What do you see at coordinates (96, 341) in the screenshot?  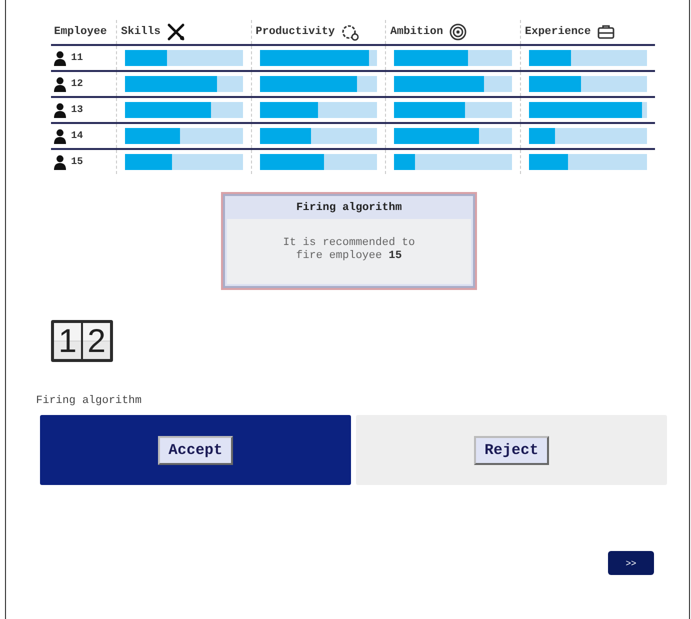 I see `counter-digit: 2` at bounding box center [96, 341].